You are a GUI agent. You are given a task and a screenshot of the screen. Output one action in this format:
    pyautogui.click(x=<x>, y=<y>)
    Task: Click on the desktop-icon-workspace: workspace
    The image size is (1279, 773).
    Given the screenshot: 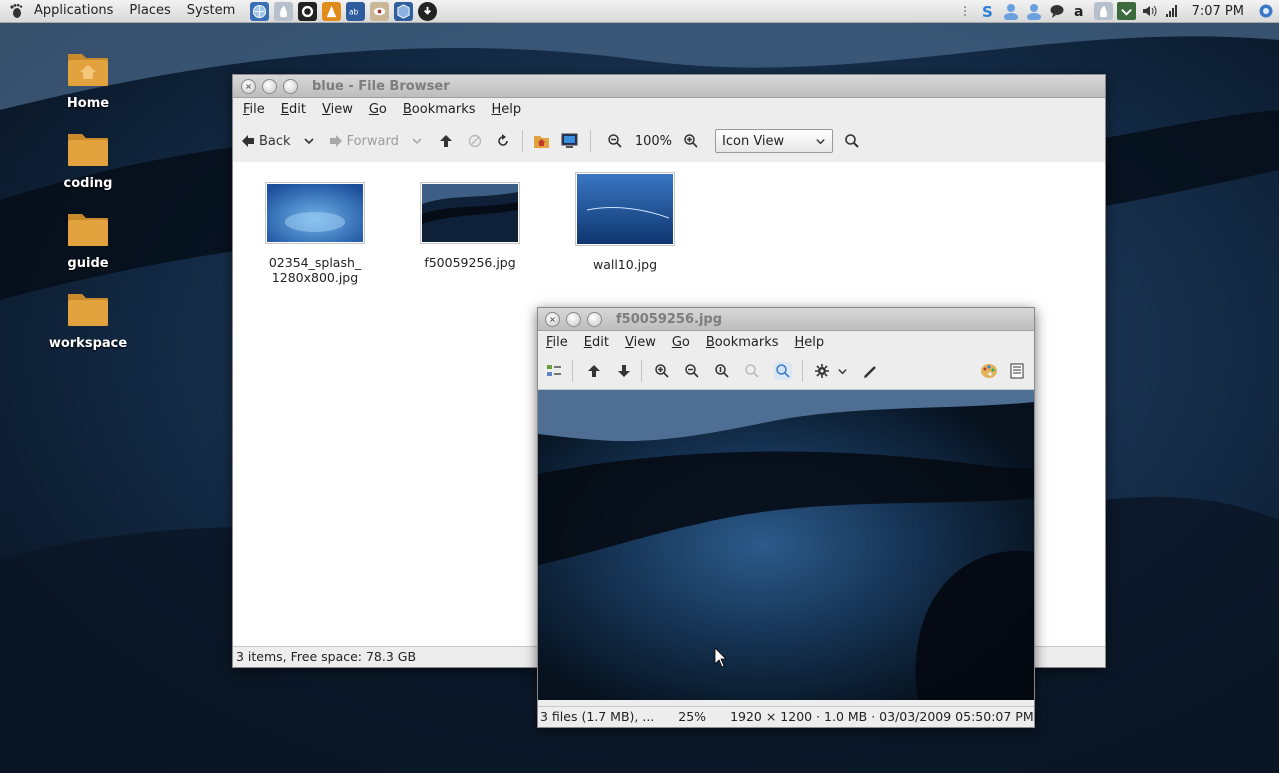 What is the action you would take?
    pyautogui.click(x=88, y=319)
    